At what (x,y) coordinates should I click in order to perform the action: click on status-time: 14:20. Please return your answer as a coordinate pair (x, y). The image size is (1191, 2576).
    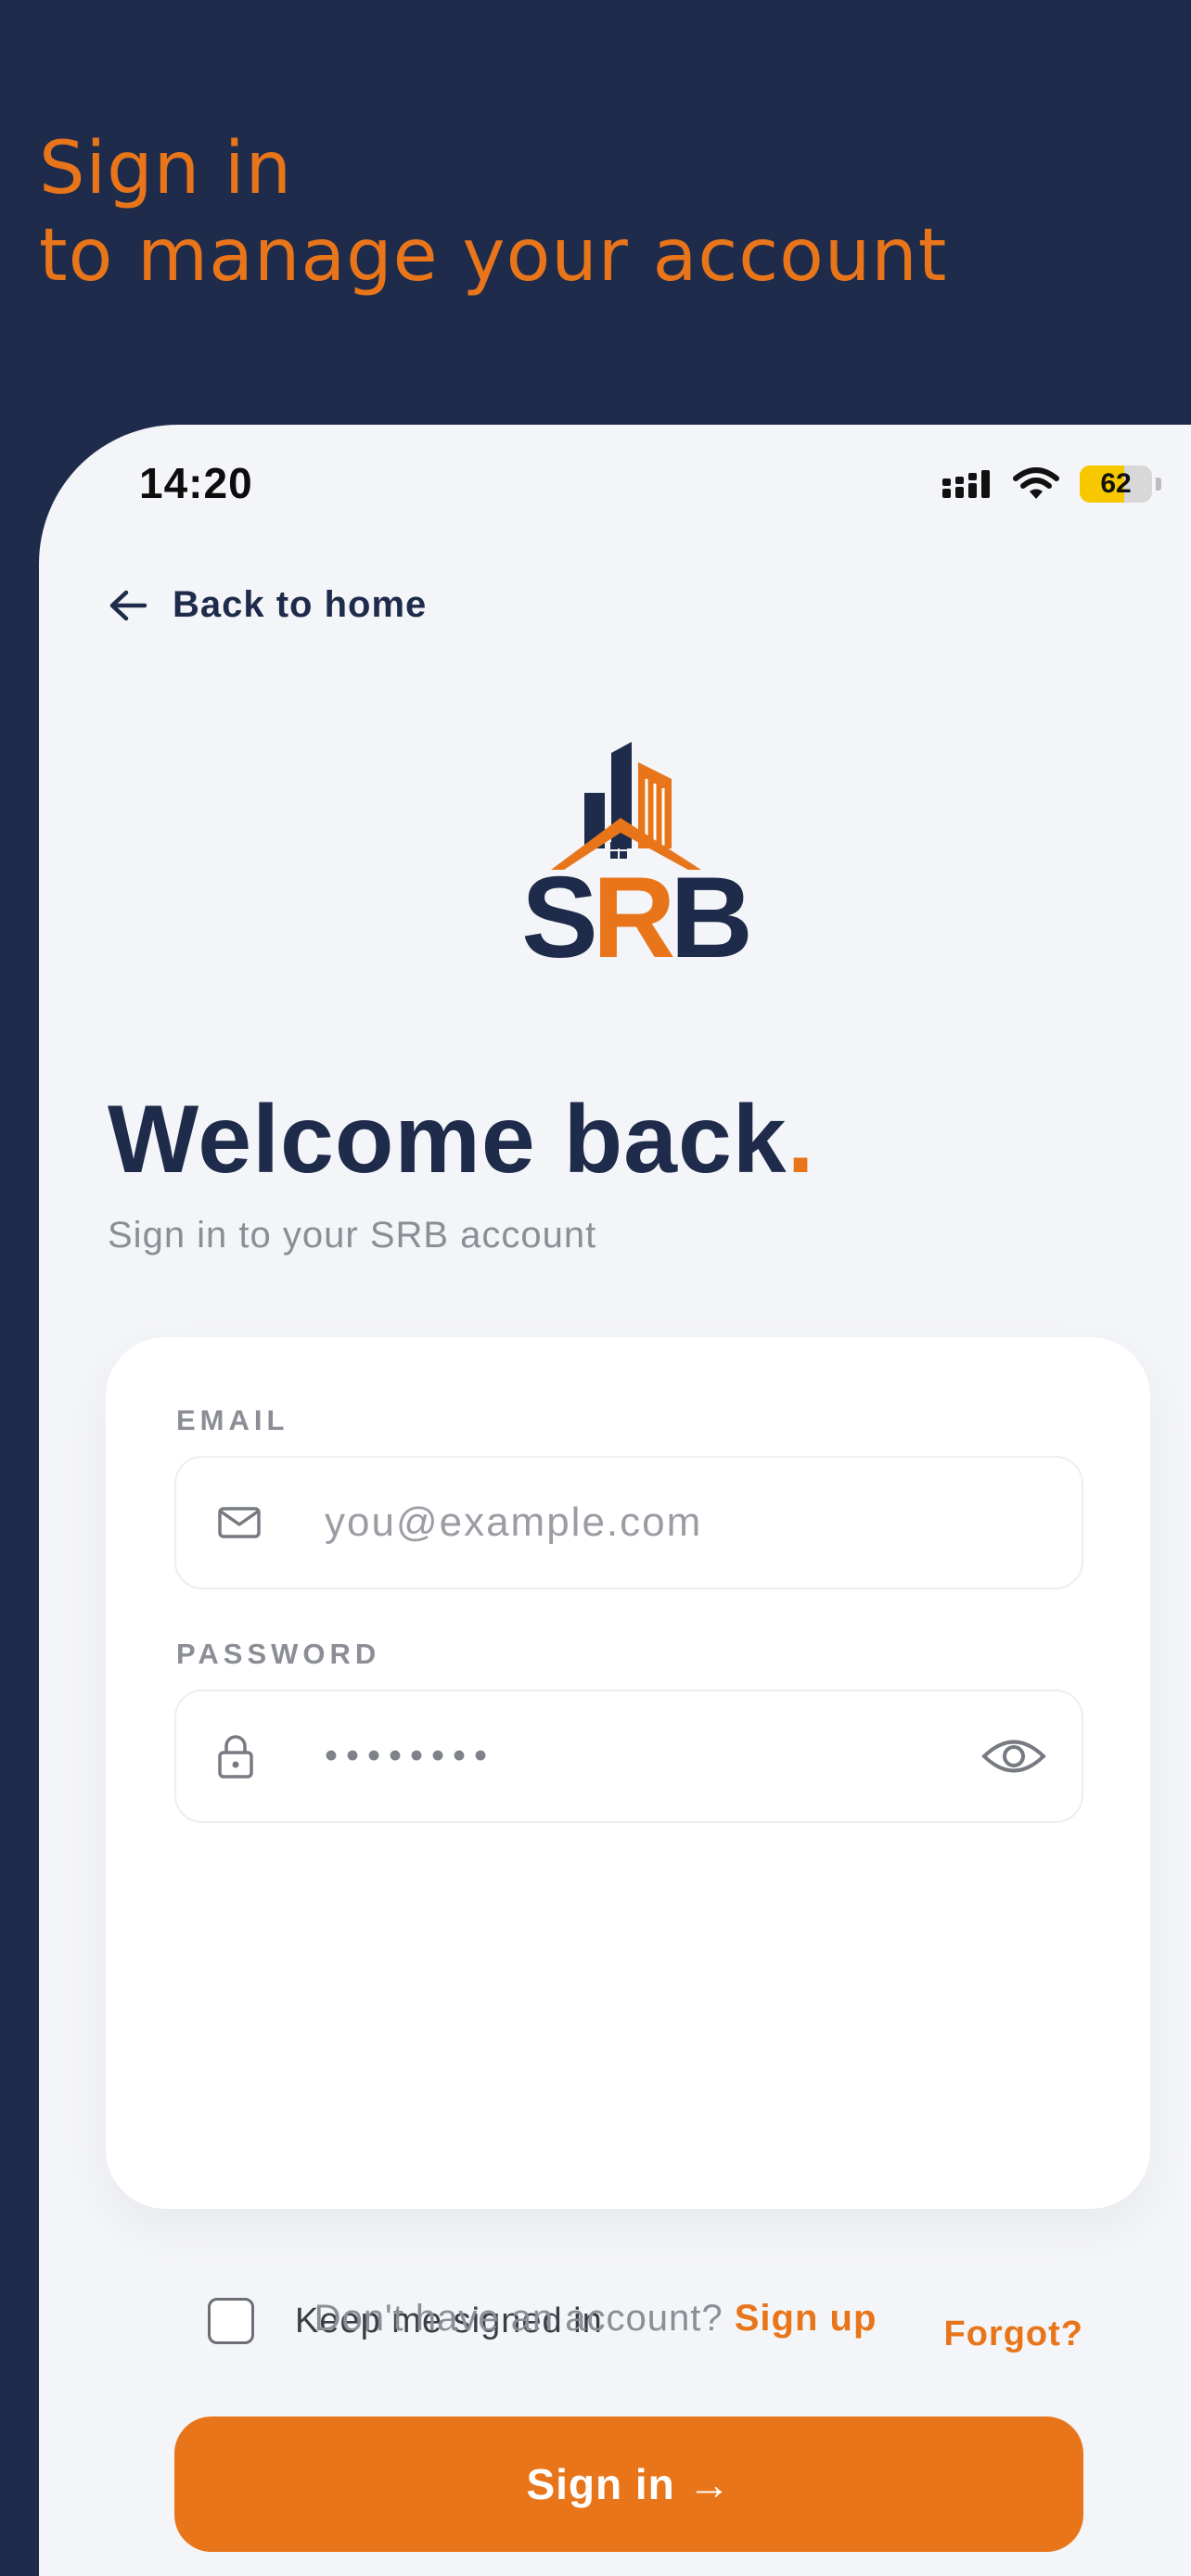
    Looking at the image, I should click on (196, 483).